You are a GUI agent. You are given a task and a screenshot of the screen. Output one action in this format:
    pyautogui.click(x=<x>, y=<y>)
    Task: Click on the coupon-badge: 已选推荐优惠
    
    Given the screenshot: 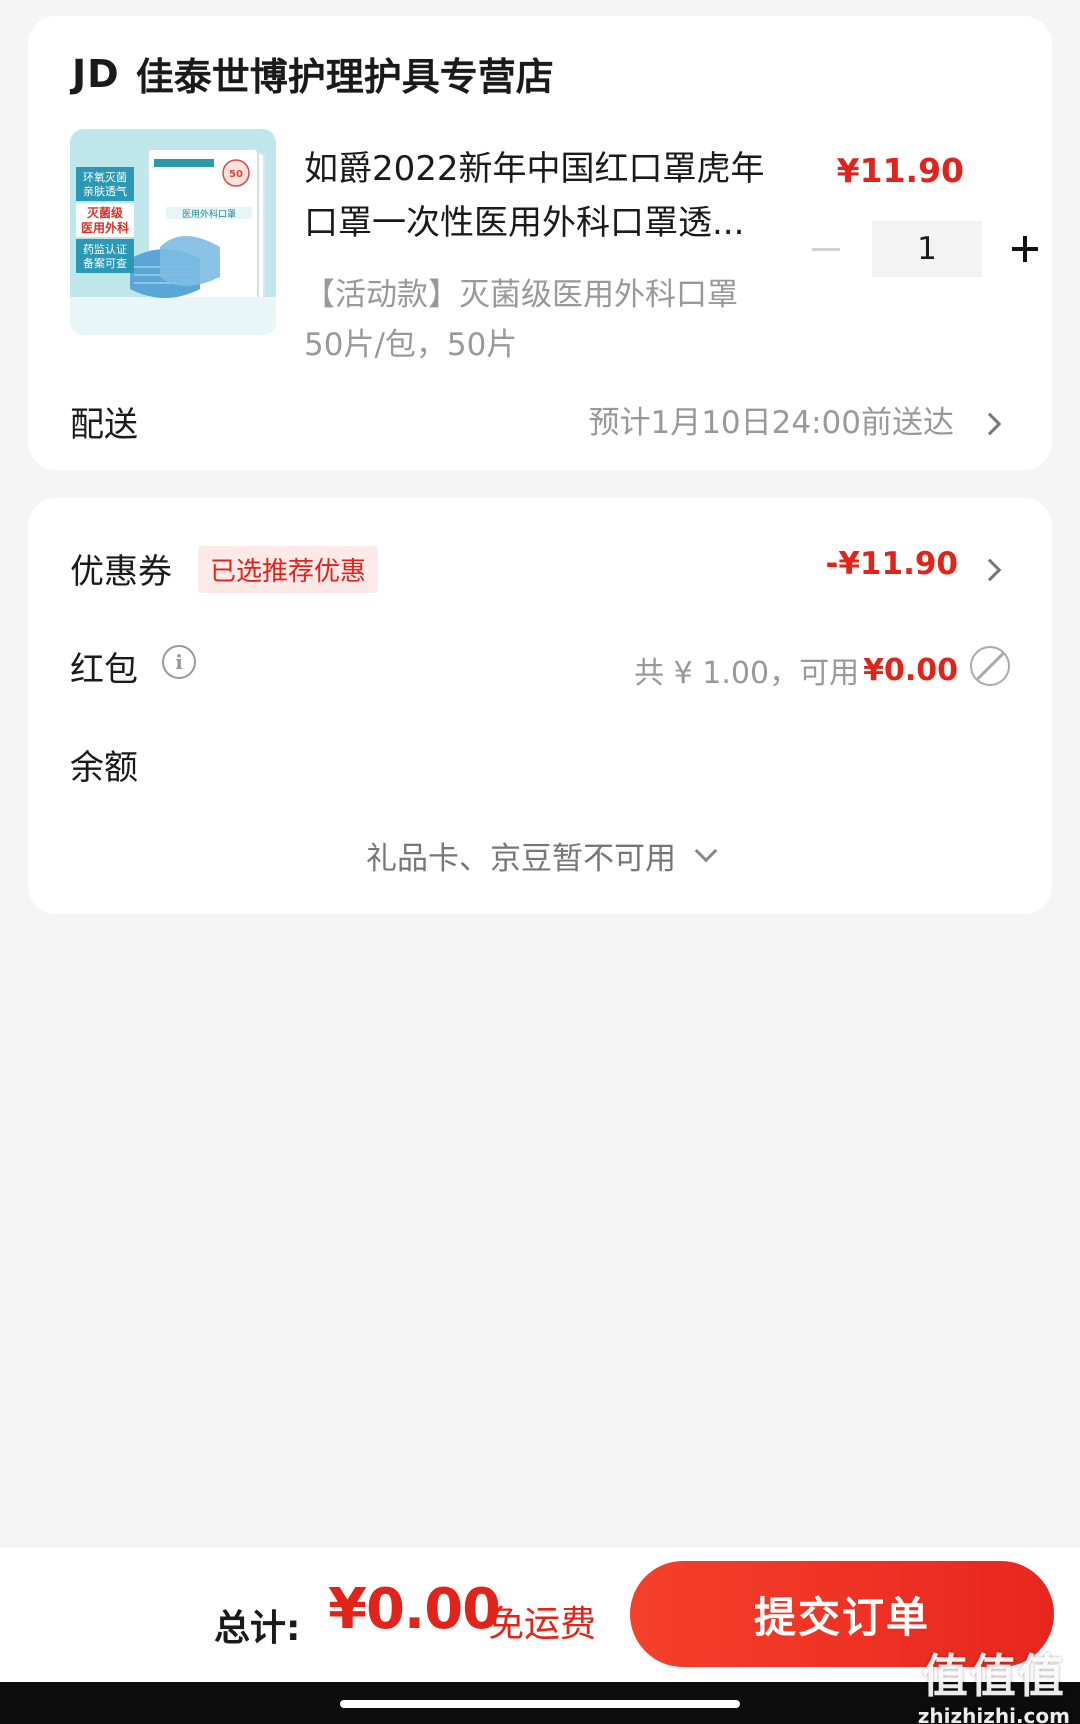 What is the action you would take?
    pyautogui.click(x=288, y=569)
    